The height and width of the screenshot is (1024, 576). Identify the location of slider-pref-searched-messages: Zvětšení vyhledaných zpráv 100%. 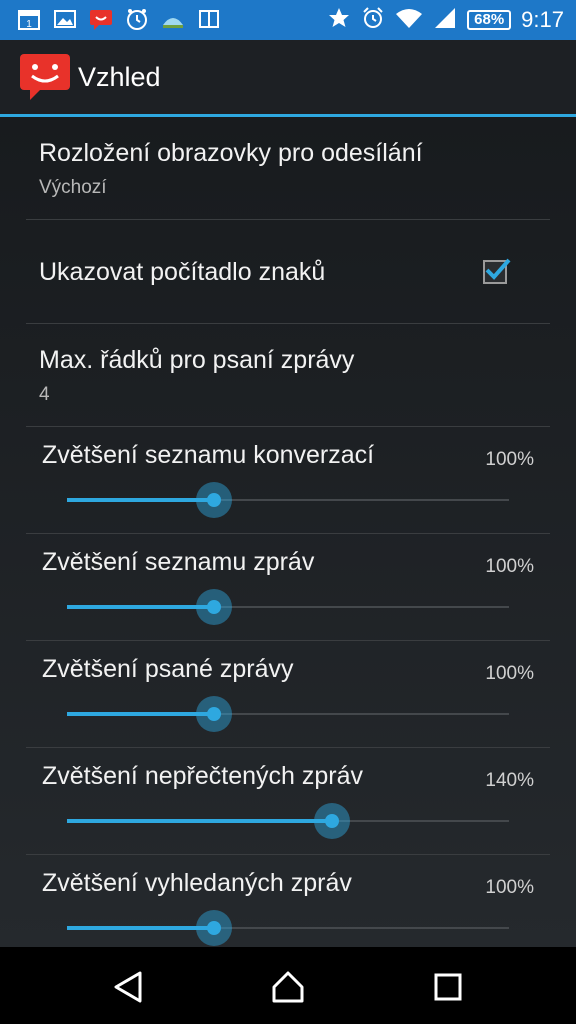
(288, 901).